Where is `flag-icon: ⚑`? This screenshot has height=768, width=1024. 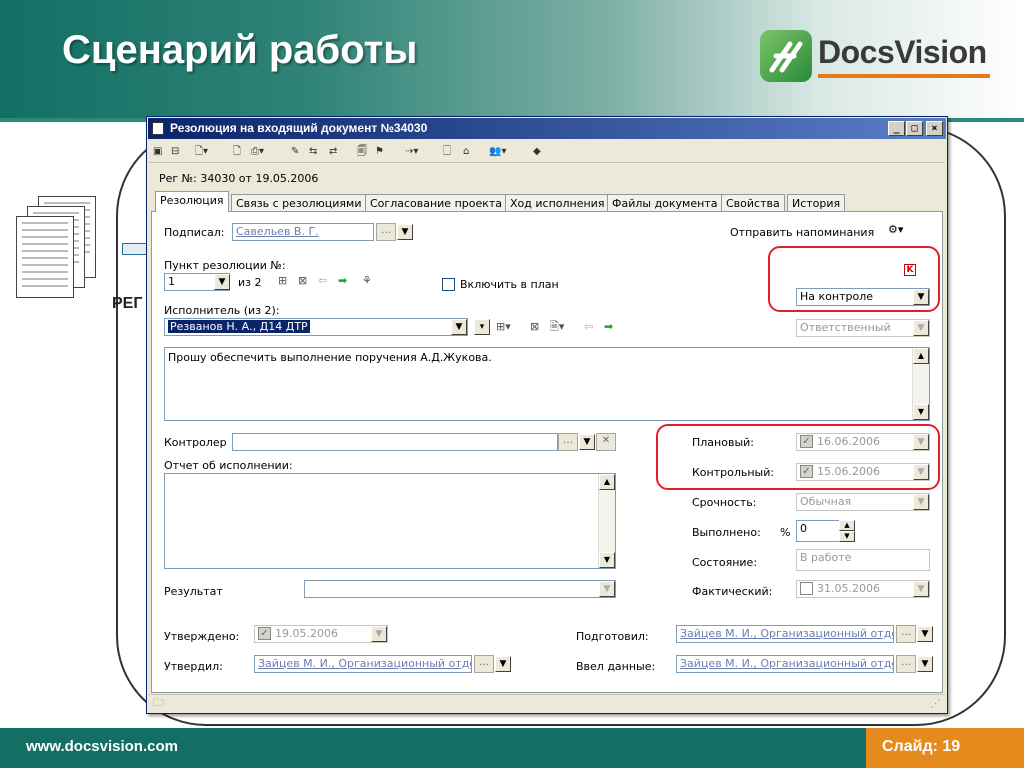 flag-icon: ⚑ is located at coordinates (379, 151).